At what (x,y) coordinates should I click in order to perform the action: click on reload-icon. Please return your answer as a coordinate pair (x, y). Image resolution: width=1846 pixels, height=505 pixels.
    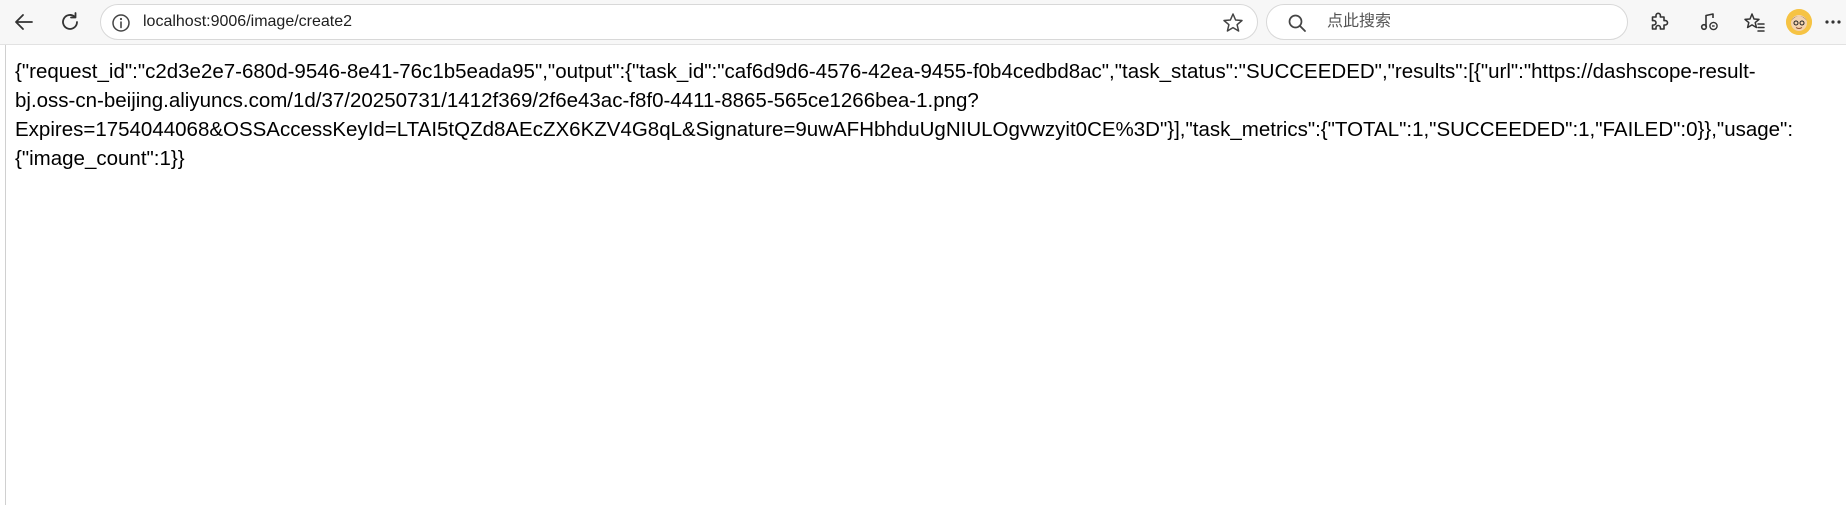
    Looking at the image, I should click on (70, 22).